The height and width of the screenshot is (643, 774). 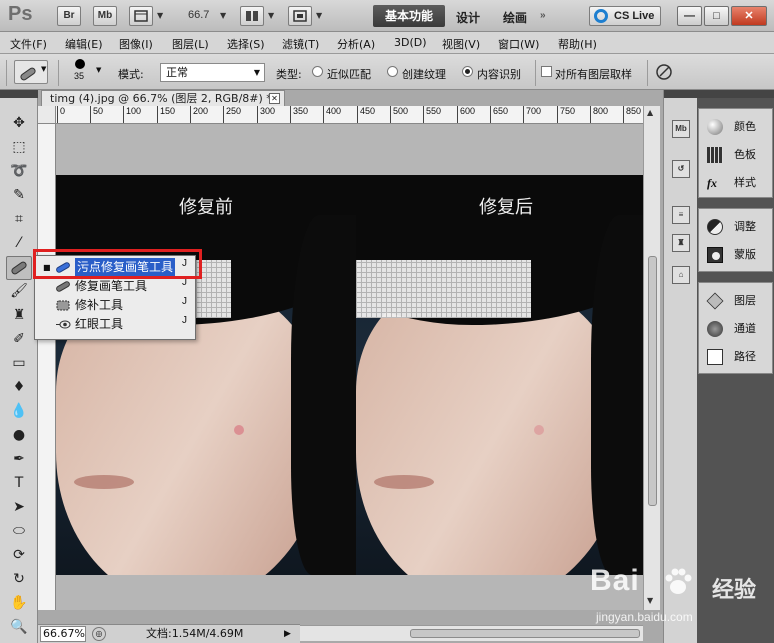 What do you see at coordinates (735, 94) in the screenshot?
I see `panel-column-header` at bounding box center [735, 94].